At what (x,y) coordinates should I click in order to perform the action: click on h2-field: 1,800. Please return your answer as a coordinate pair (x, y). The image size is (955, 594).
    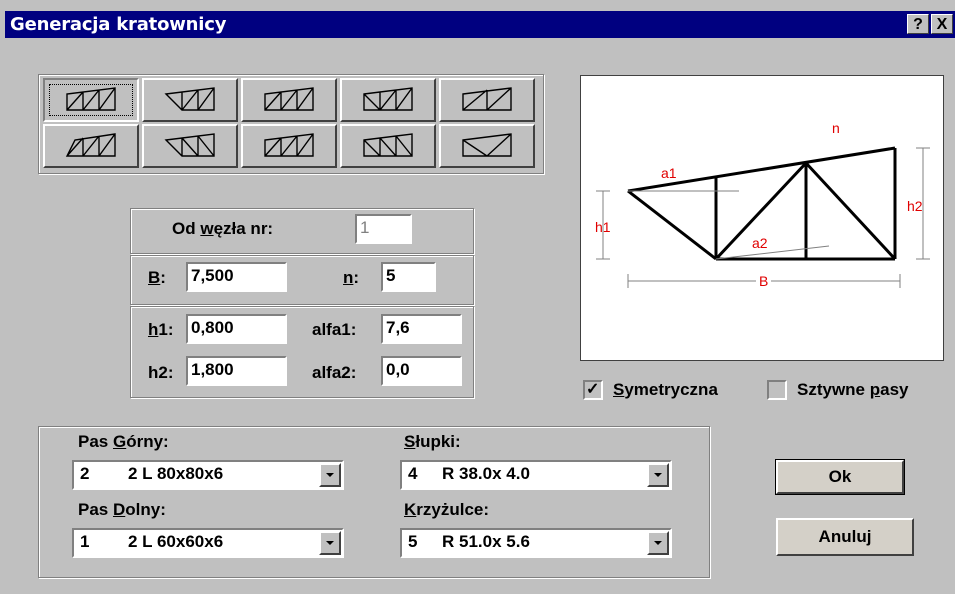
    Looking at the image, I should click on (236, 371).